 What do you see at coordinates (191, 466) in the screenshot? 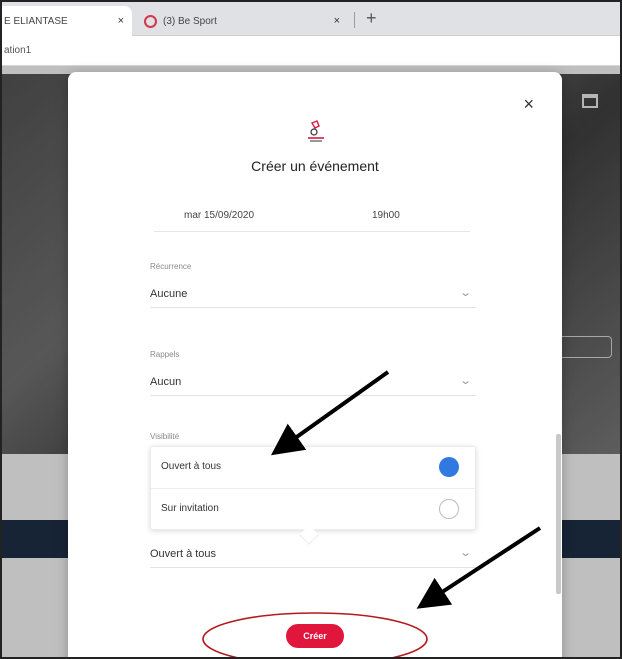
I see `option-label: Ouvert à tous` at bounding box center [191, 466].